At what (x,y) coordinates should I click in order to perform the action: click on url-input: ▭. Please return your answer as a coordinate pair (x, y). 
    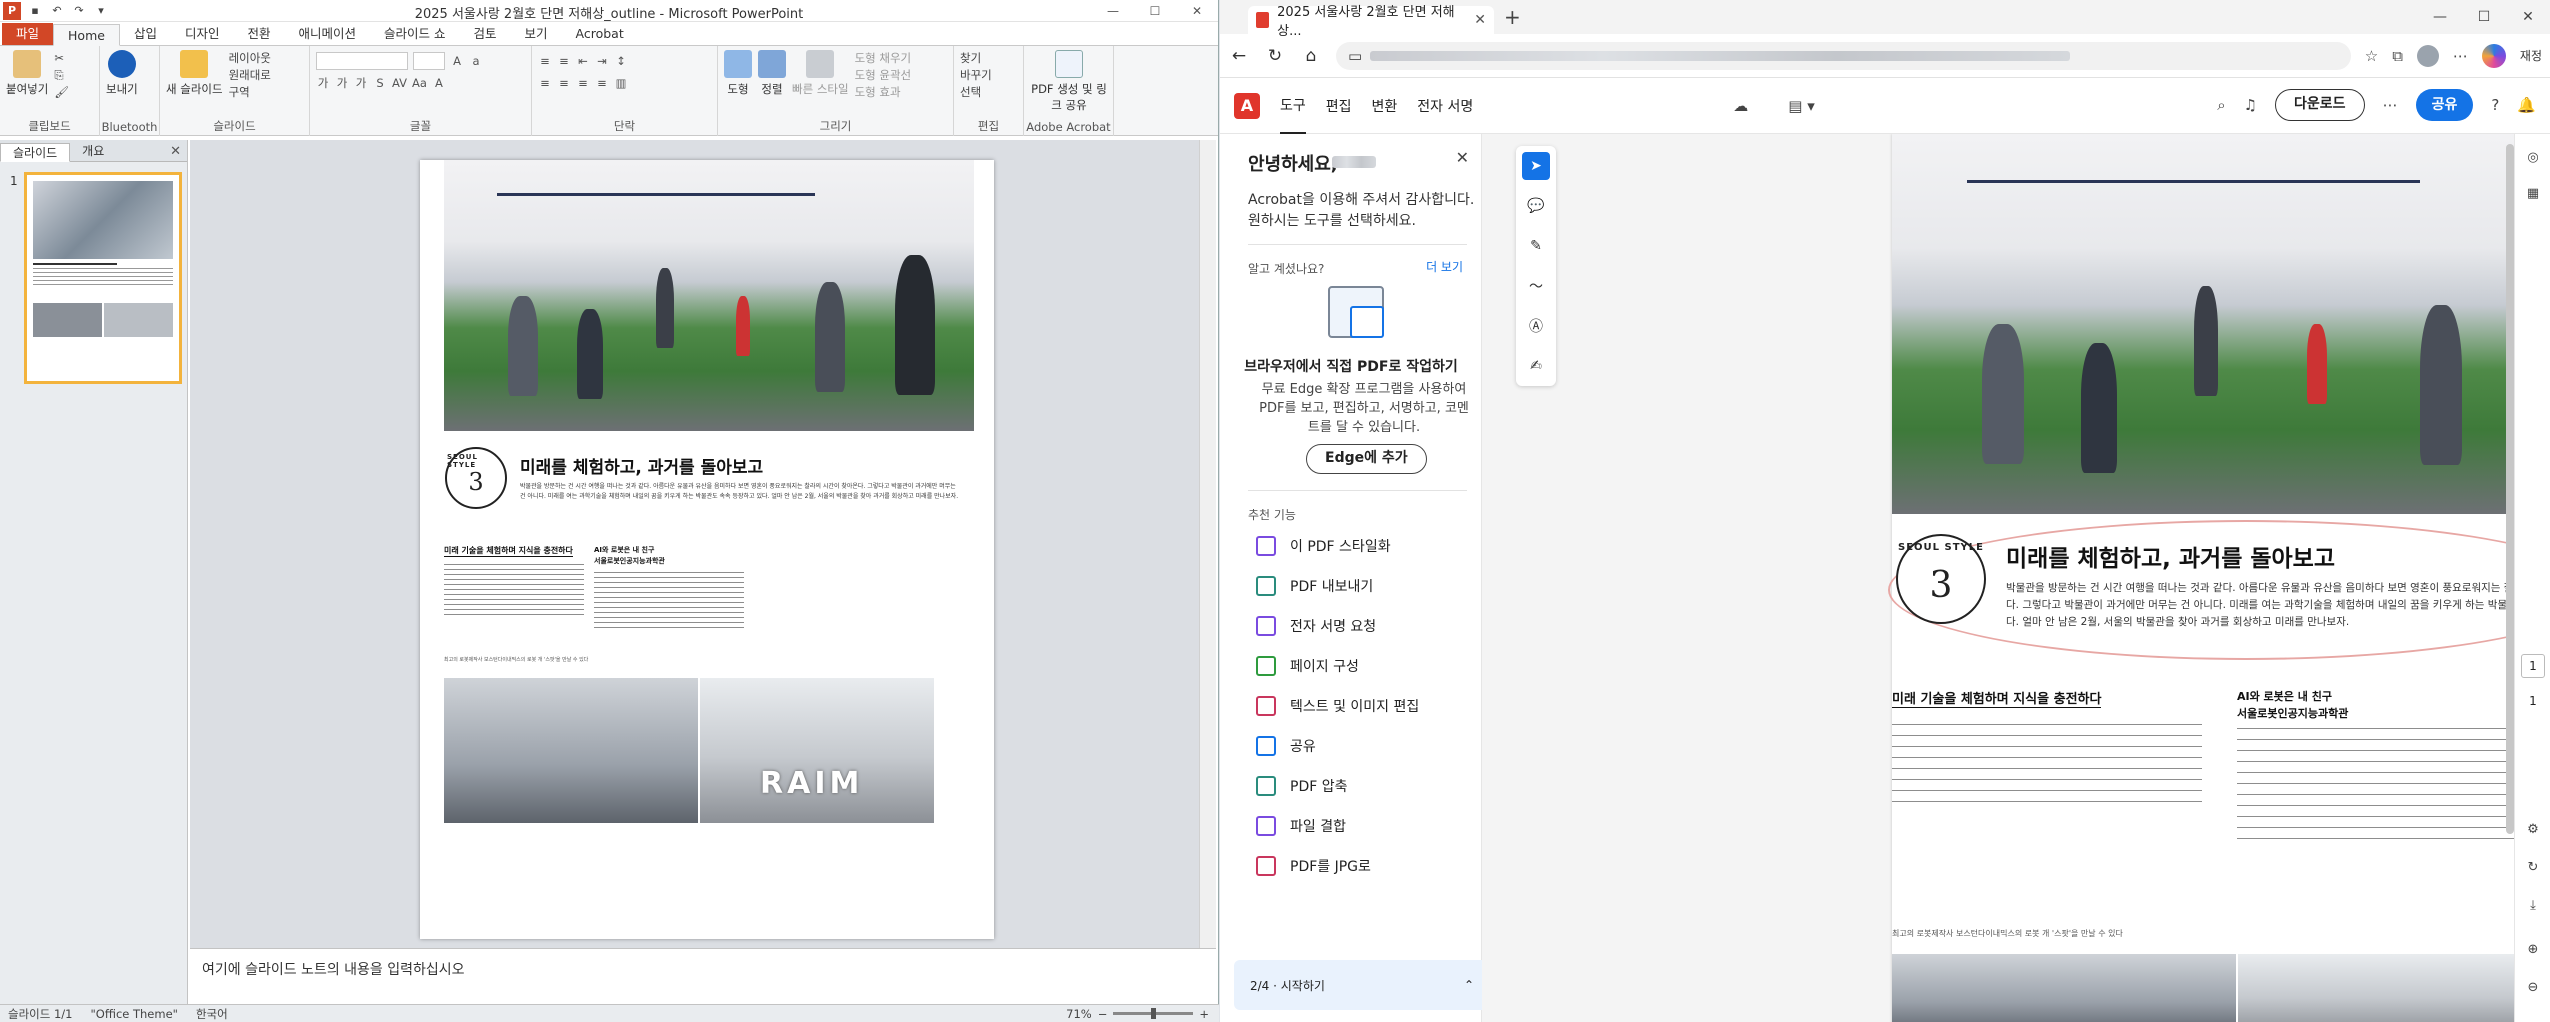
    Looking at the image, I should click on (1843, 55).